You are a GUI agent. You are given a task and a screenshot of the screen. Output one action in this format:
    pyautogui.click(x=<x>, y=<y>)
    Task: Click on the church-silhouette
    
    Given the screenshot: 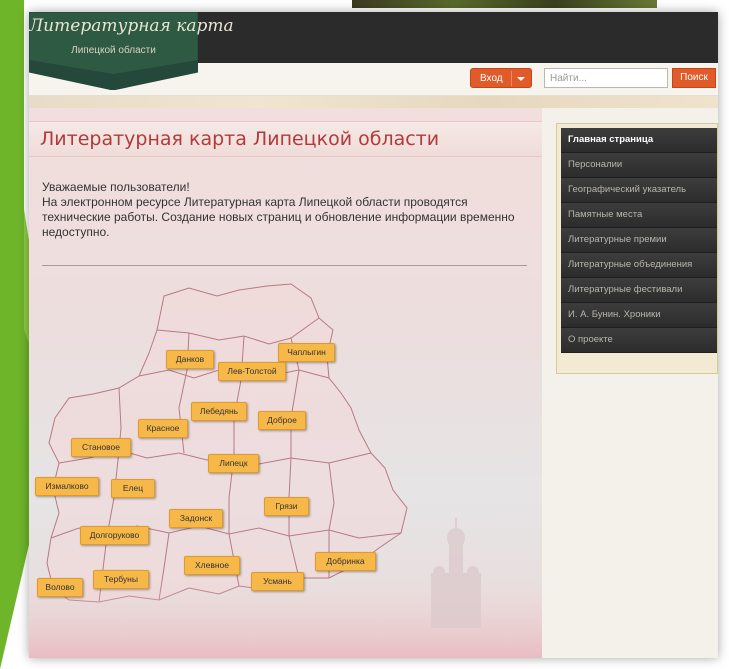 What is the action you would take?
    pyautogui.click(x=456, y=573)
    